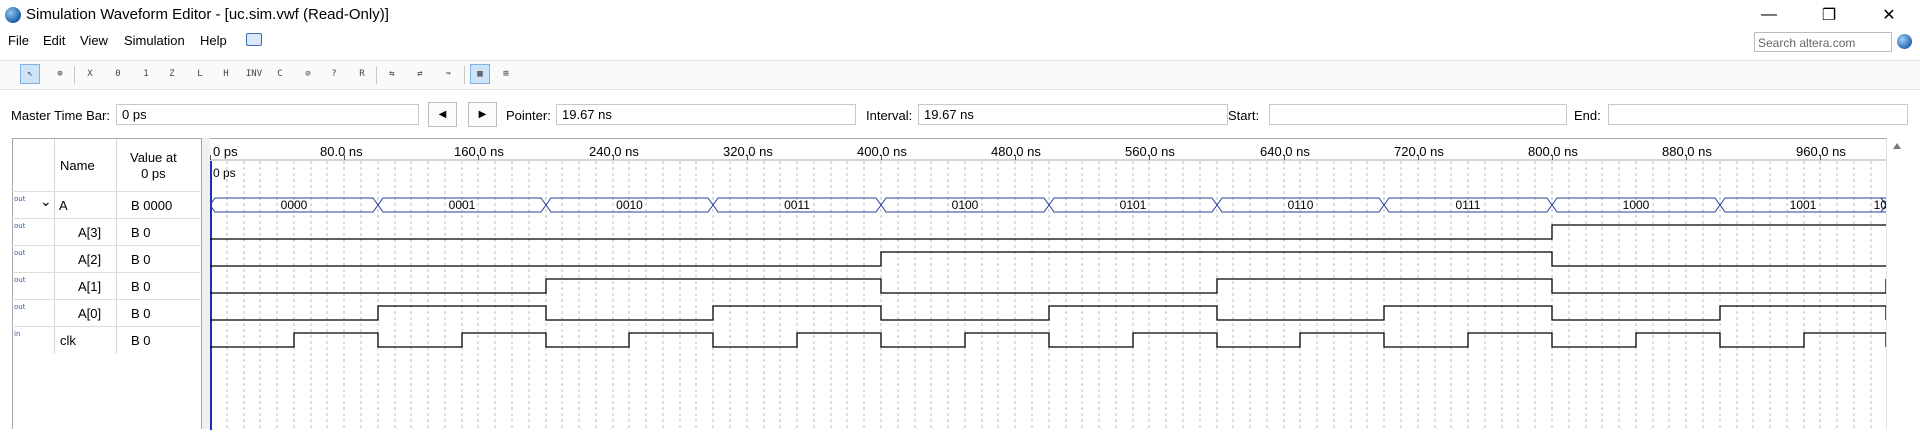 The image size is (1920, 433). Describe the element at coordinates (254, 39) in the screenshot. I see `feedback-icon` at that location.